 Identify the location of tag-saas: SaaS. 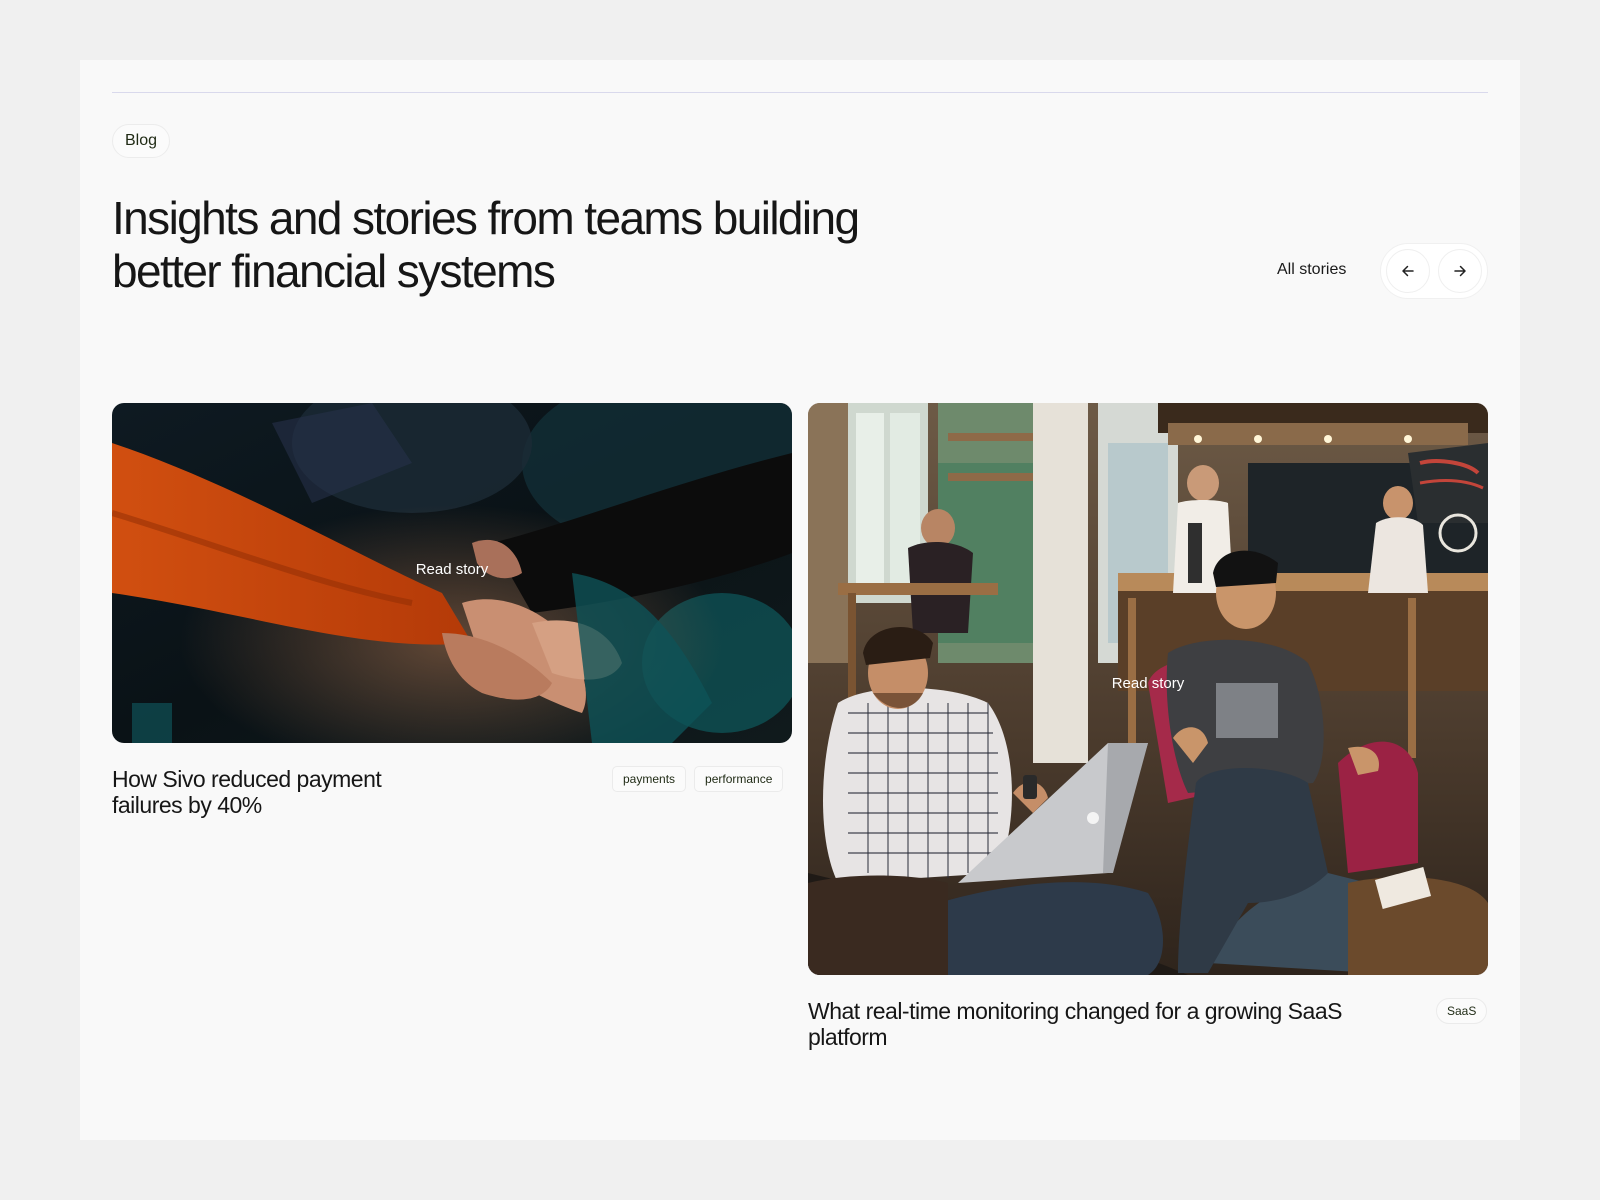
(1462, 1011).